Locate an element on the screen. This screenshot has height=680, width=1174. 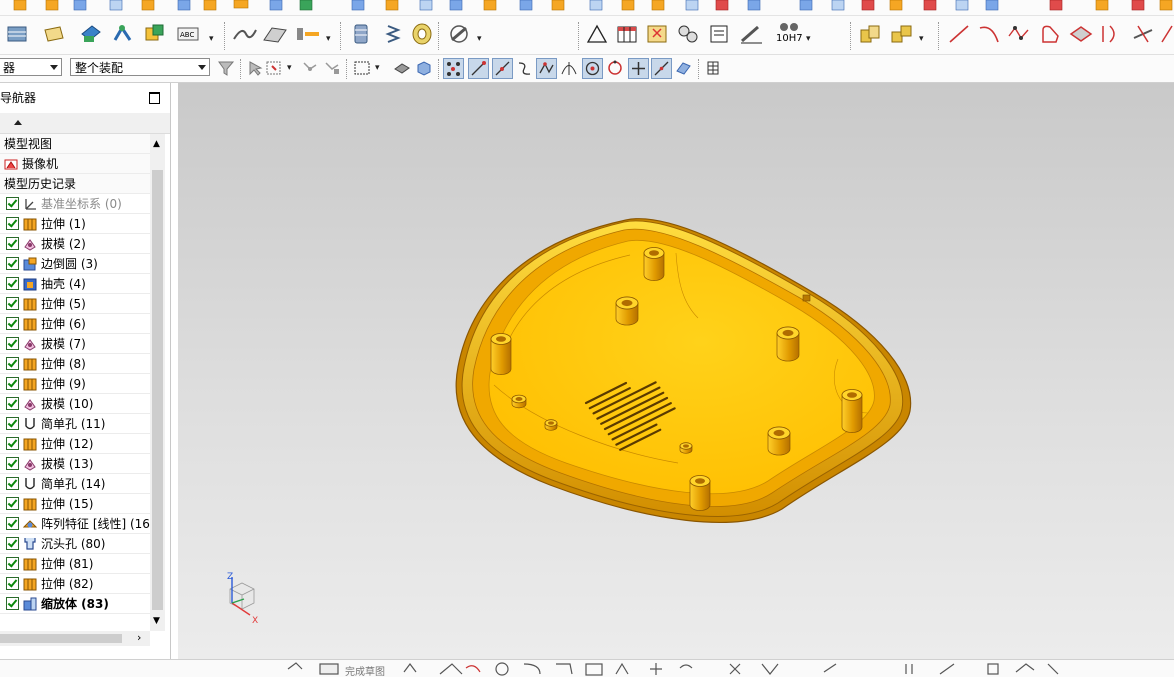
finish-sketch-label: 完成草图 is located at coordinates (365, 671).